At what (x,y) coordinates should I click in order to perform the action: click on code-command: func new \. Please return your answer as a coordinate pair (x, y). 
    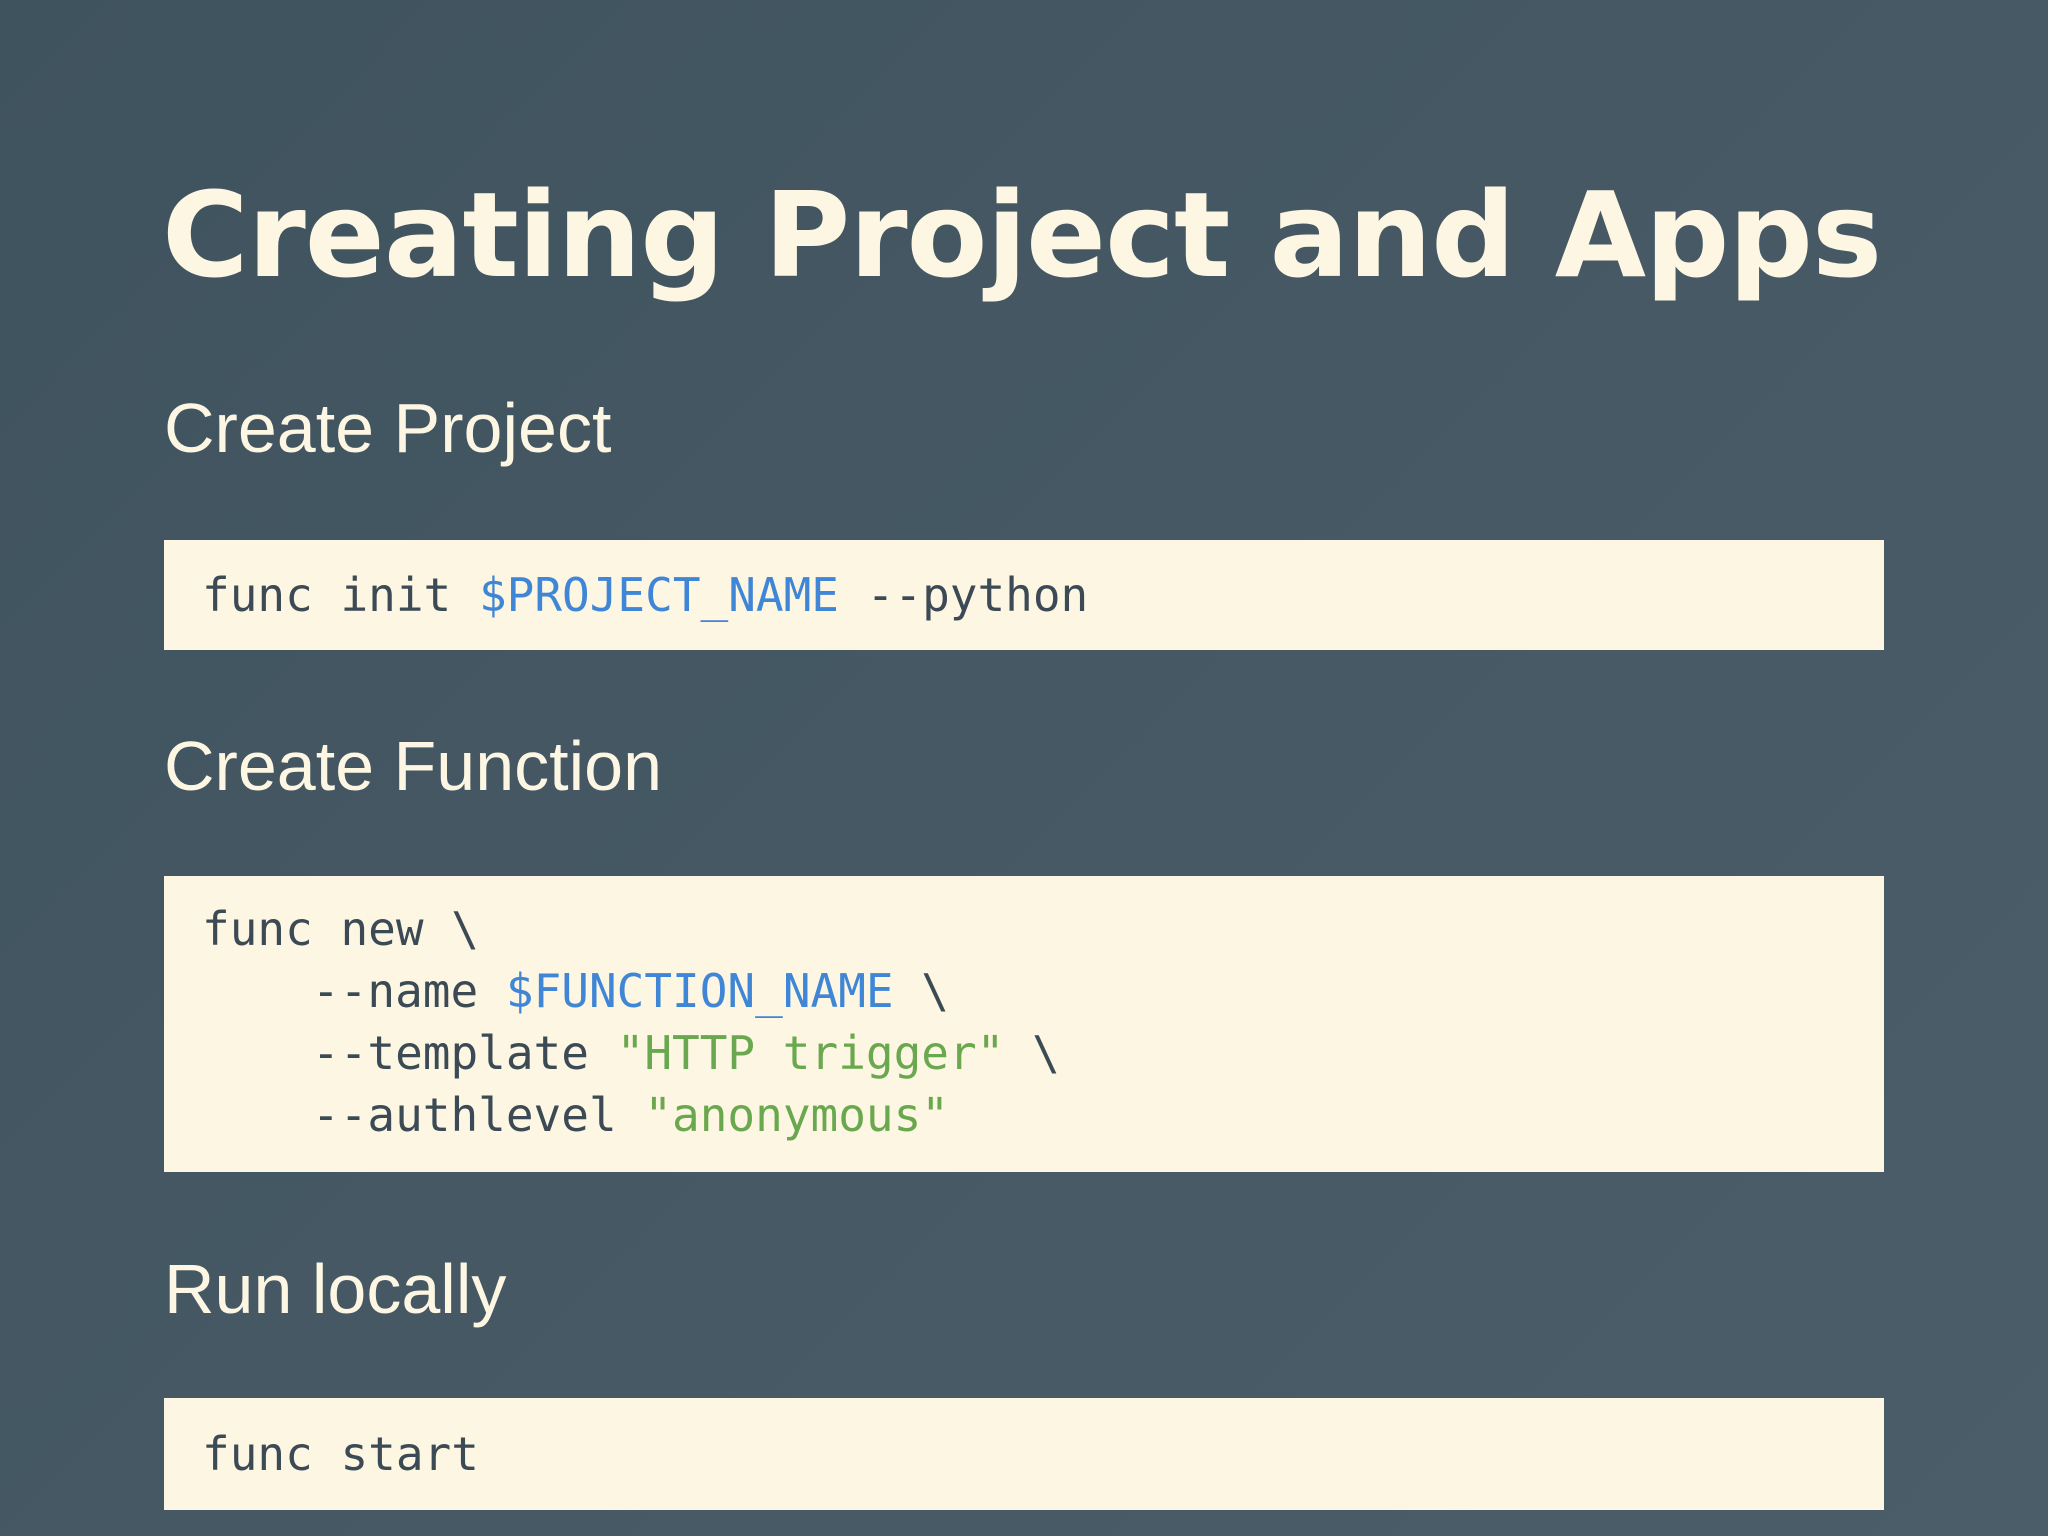
    Looking at the image, I should click on (340, 929).